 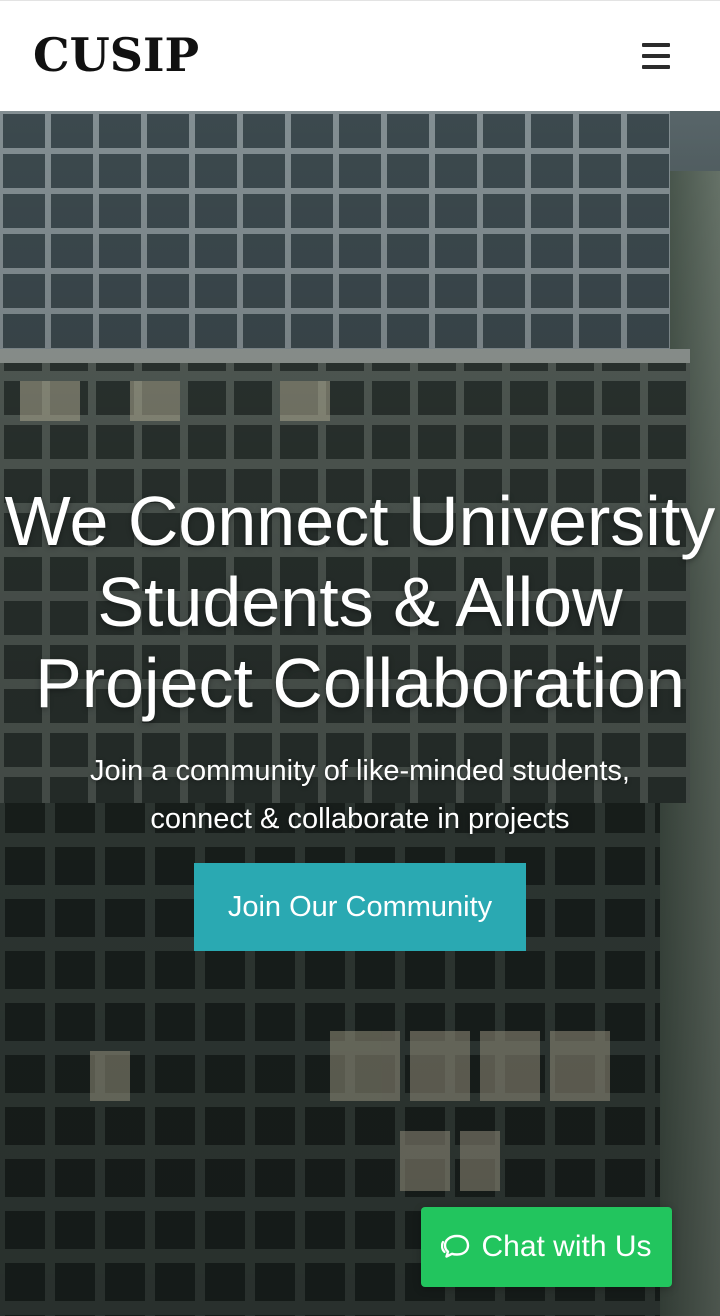 I want to click on headline-line: Project Collaboration, so click(x=360, y=683).